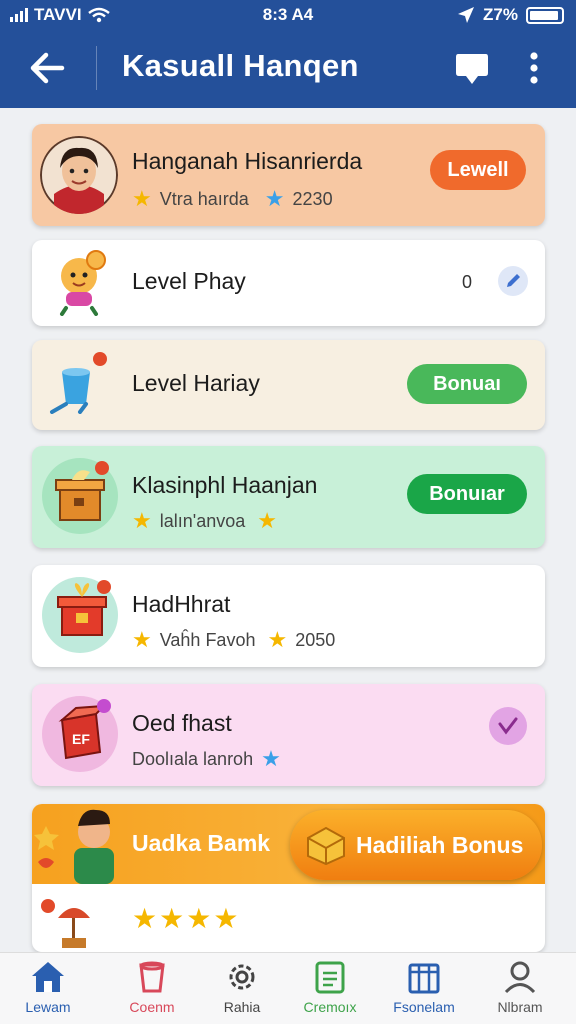  Describe the element at coordinates (78, 383) in the screenshot. I see `bucket-icon` at that location.